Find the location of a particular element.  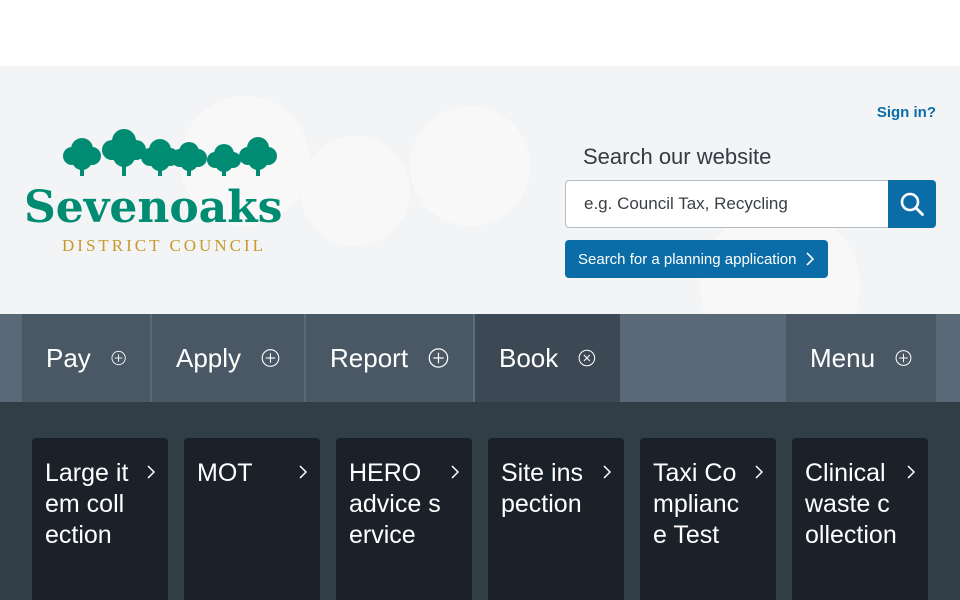

search-button is located at coordinates (912, 204).